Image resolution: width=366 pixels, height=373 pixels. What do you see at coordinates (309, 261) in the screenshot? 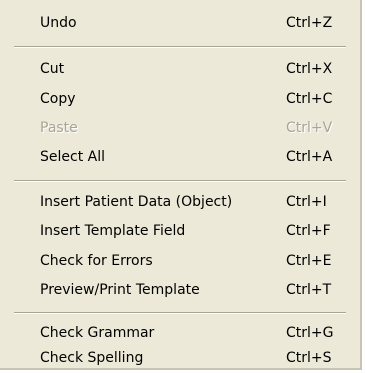
I see `menu-item-shortcut: Ctrl+E` at bounding box center [309, 261].